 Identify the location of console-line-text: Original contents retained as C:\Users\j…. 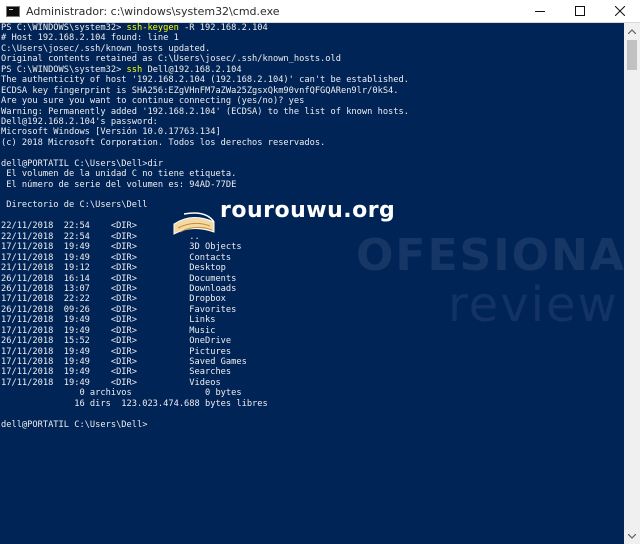
(171, 59).